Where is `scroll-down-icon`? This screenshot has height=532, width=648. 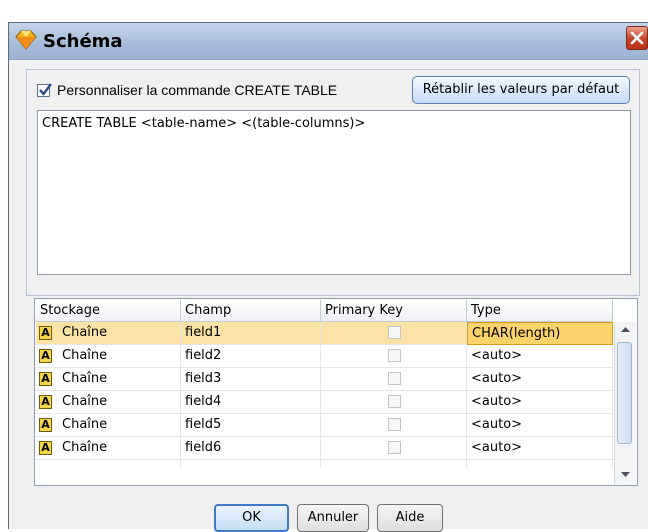
scroll-down-icon is located at coordinates (625, 474).